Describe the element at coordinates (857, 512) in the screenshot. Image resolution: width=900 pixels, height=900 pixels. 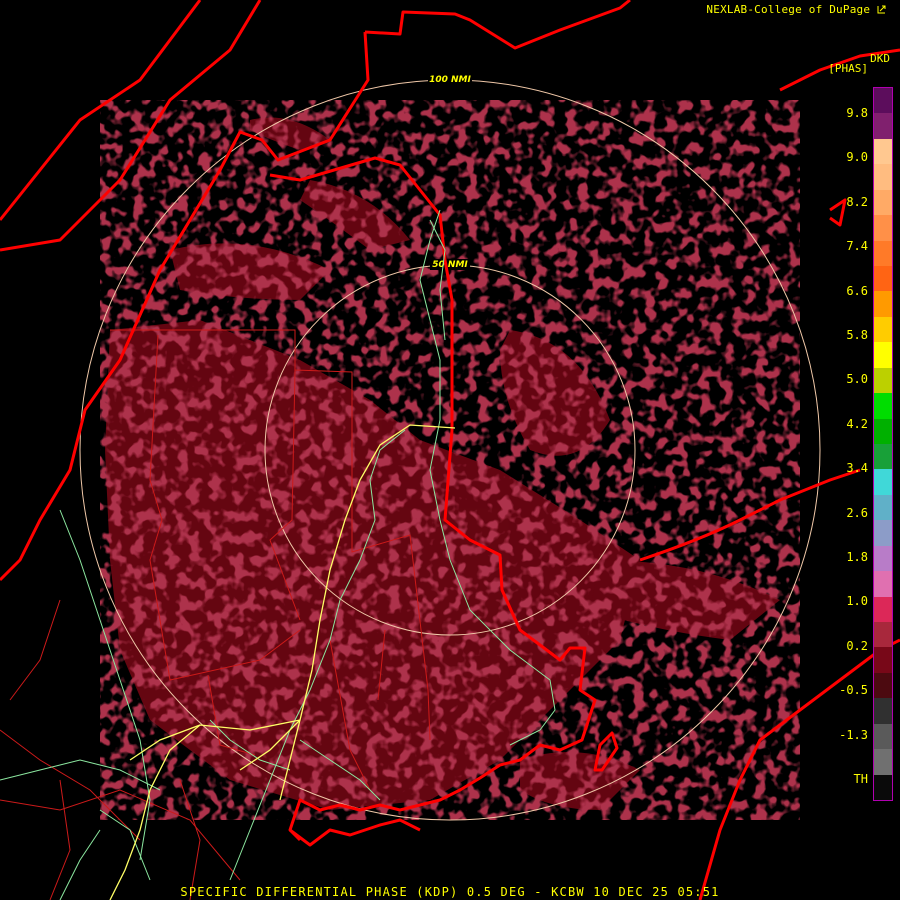
I see `legend-tick-label: 2.6` at that location.